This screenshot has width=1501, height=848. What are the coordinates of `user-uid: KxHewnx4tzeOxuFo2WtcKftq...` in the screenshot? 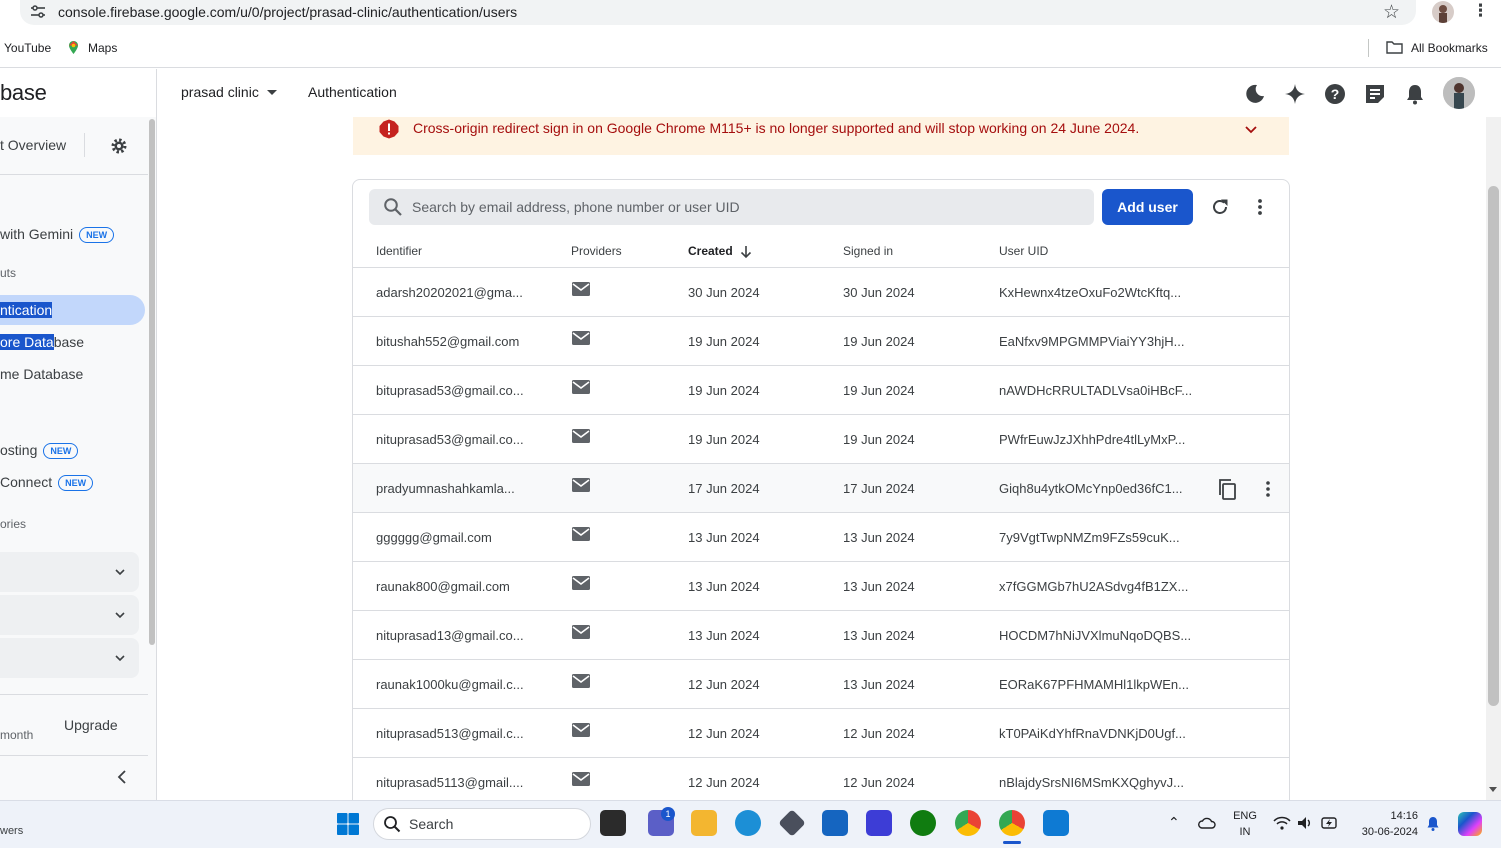 It's located at (1090, 292).